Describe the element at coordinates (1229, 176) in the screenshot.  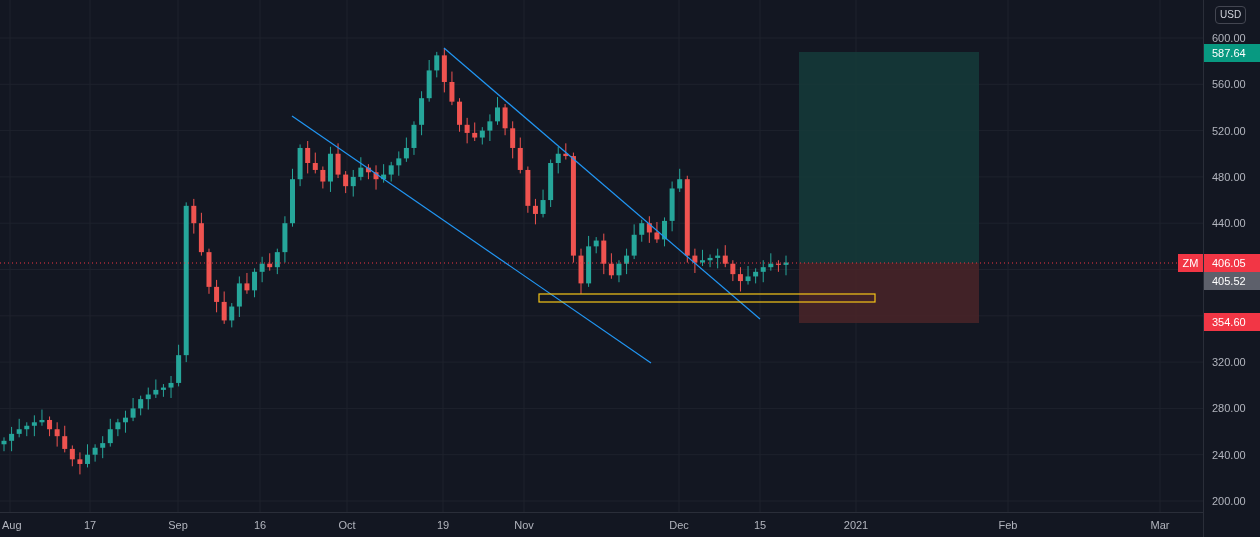
I see `price-axis-label: 480.00` at that location.